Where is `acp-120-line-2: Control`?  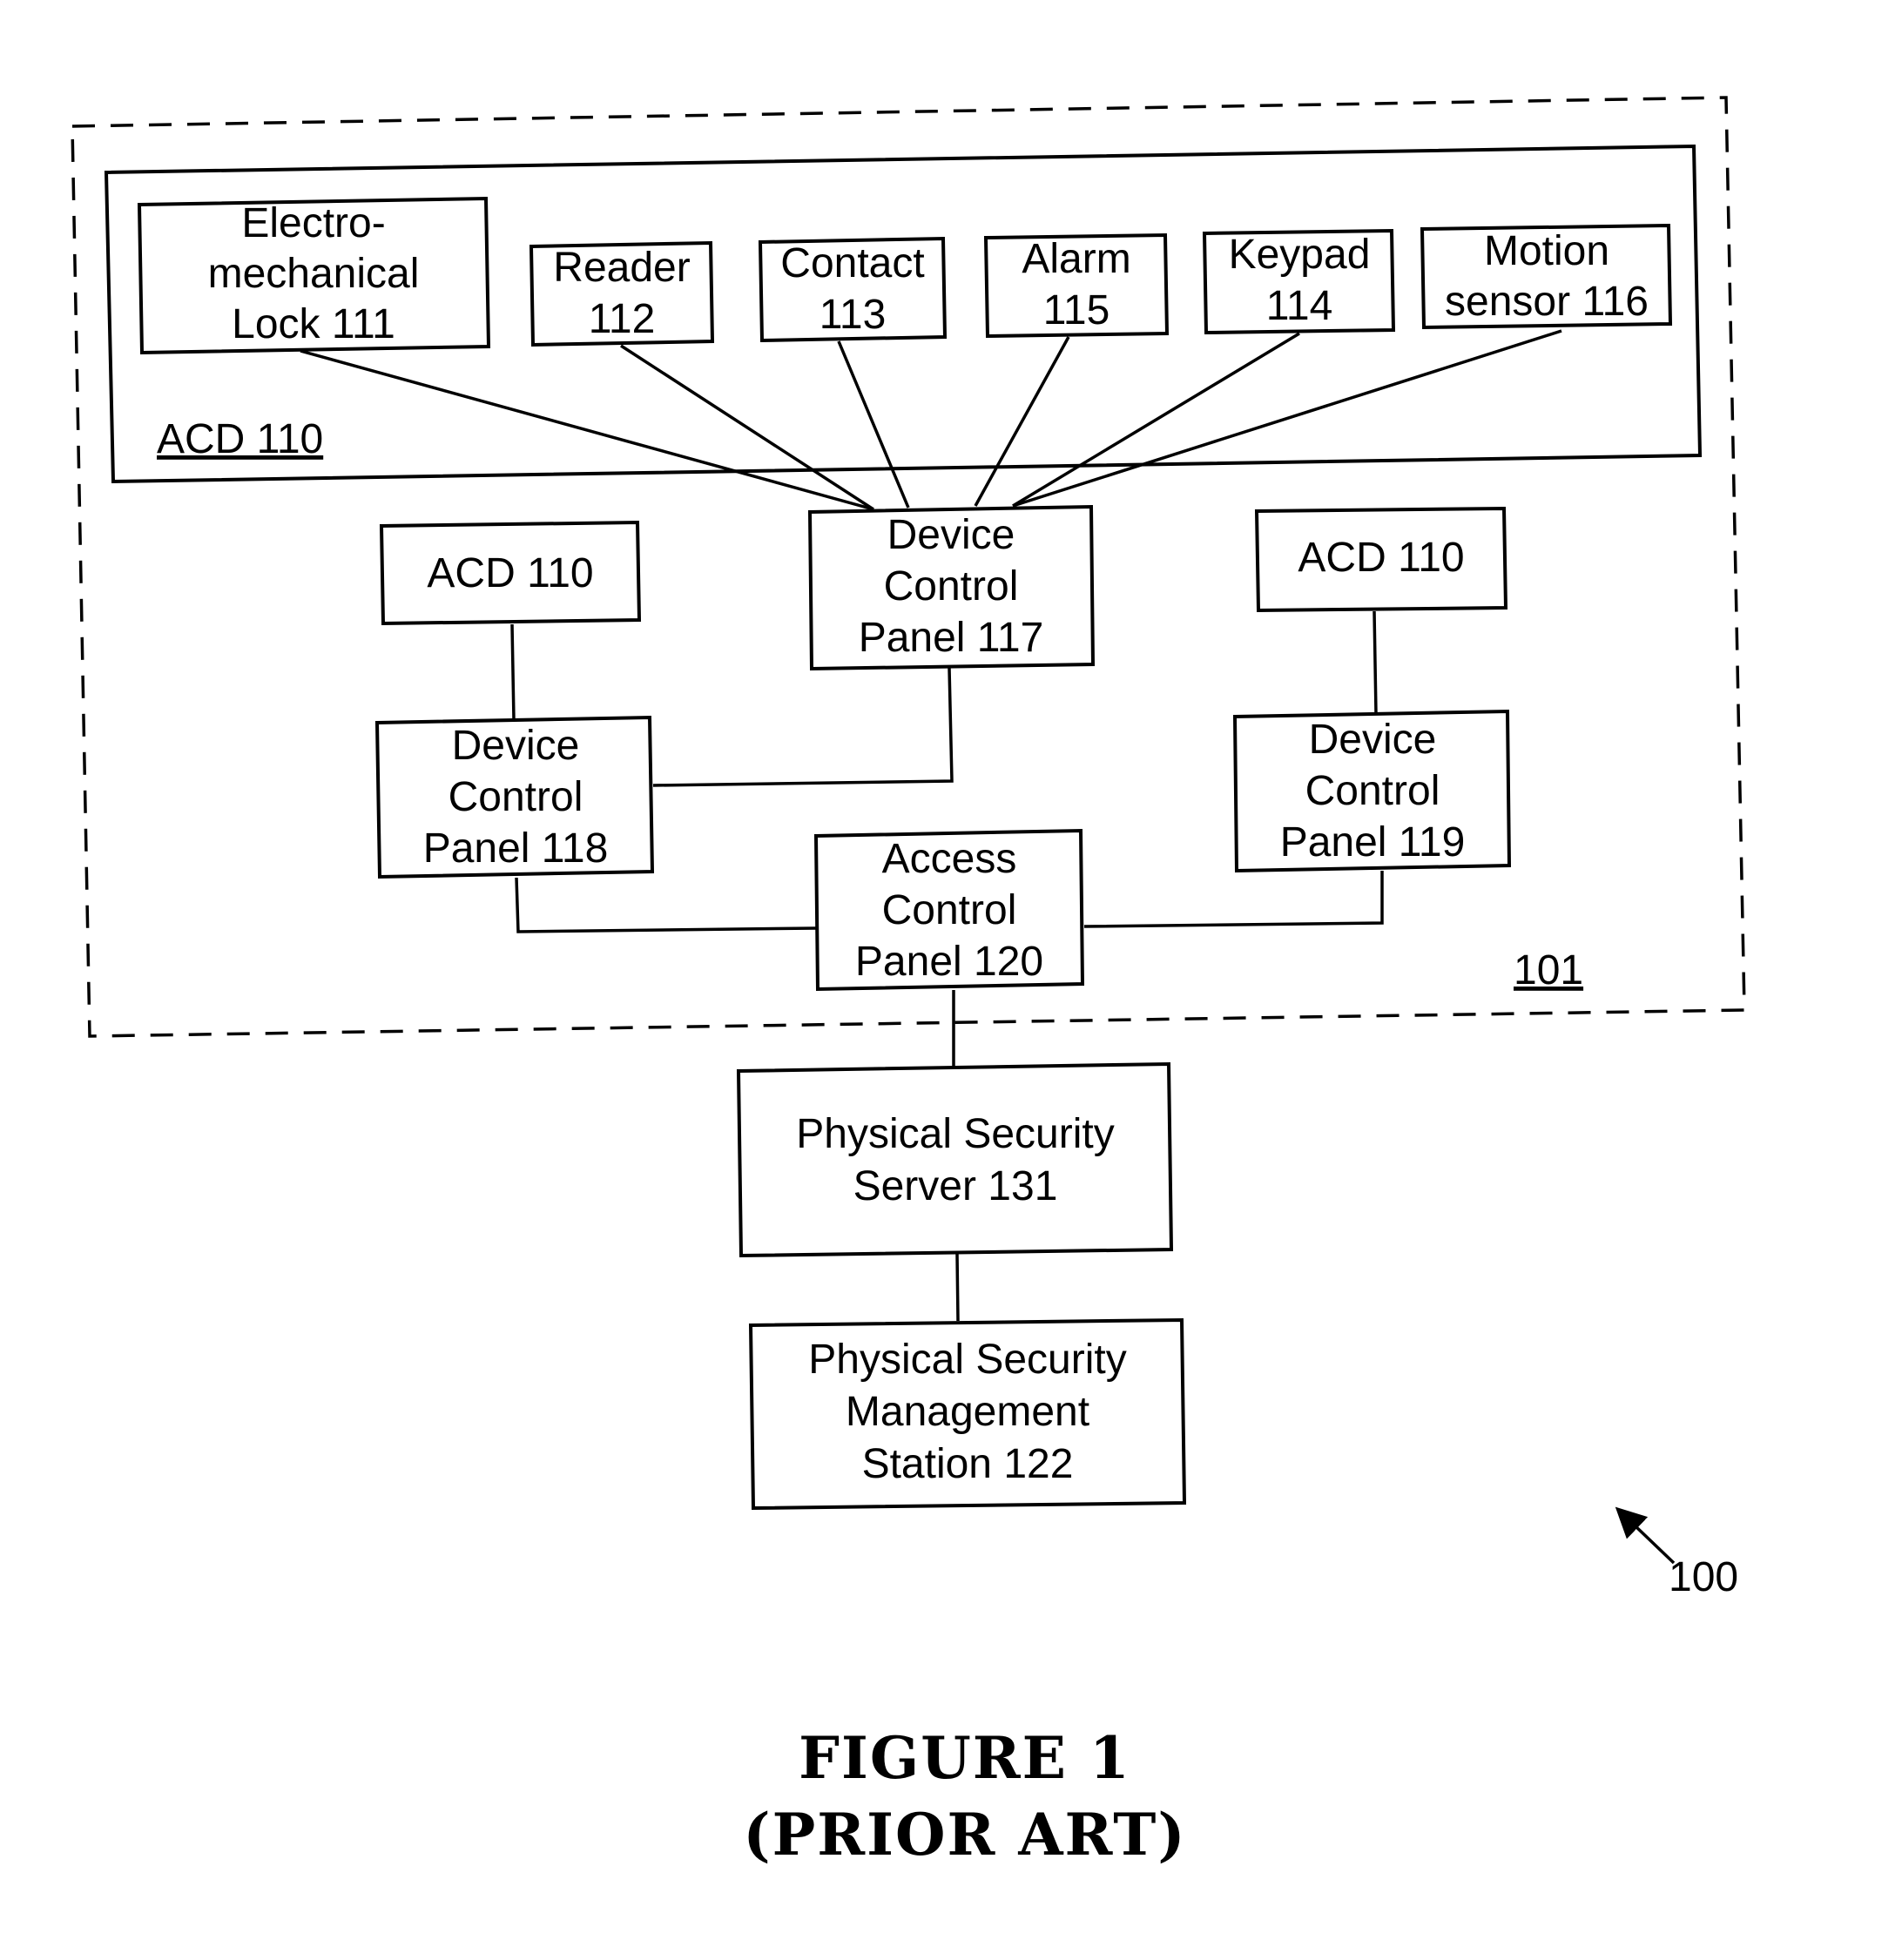 acp-120-line-2: Control is located at coordinates (949, 910).